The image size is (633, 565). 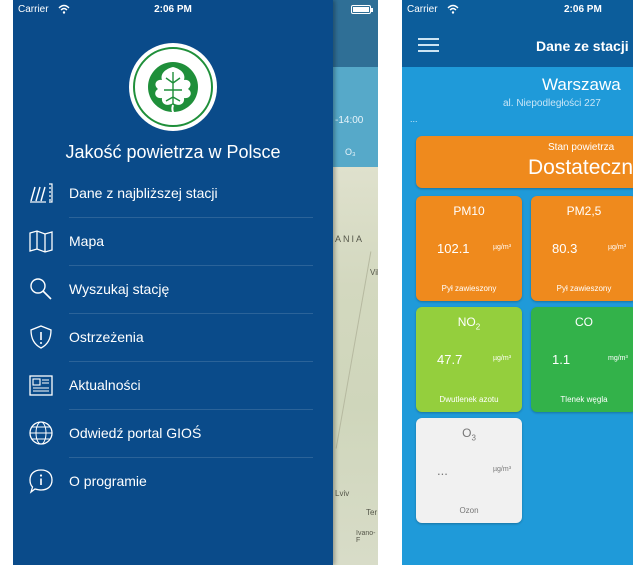 What do you see at coordinates (453, 9) in the screenshot?
I see `wifi-icon` at bounding box center [453, 9].